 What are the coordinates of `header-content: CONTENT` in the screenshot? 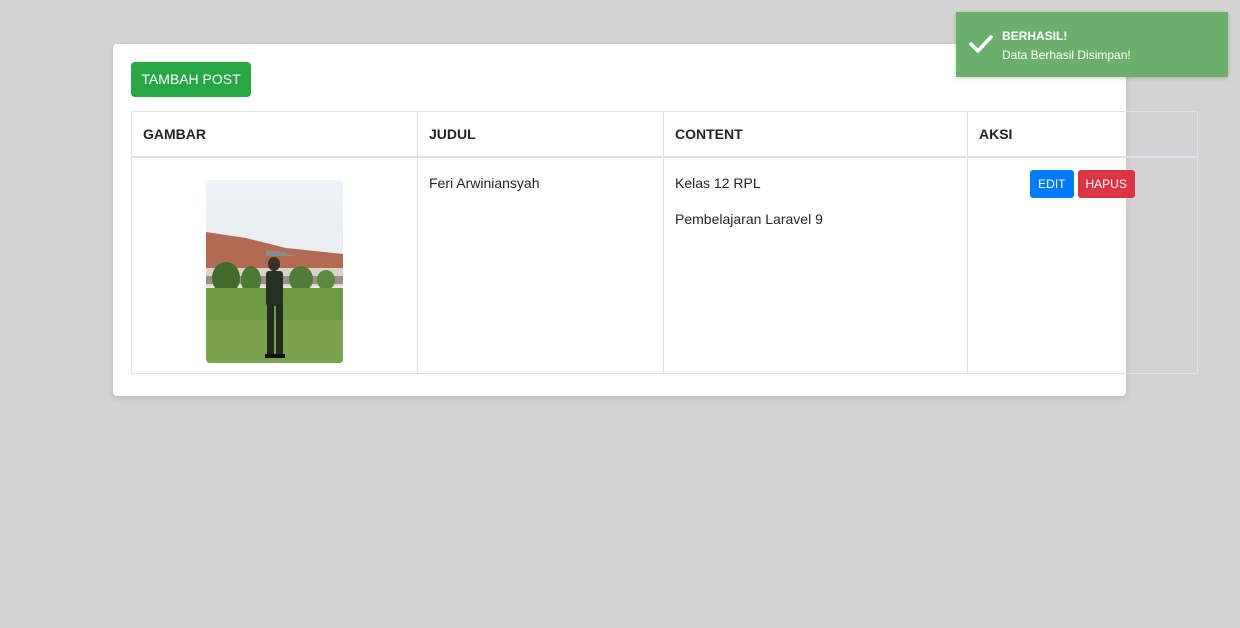 It's located at (815, 134).